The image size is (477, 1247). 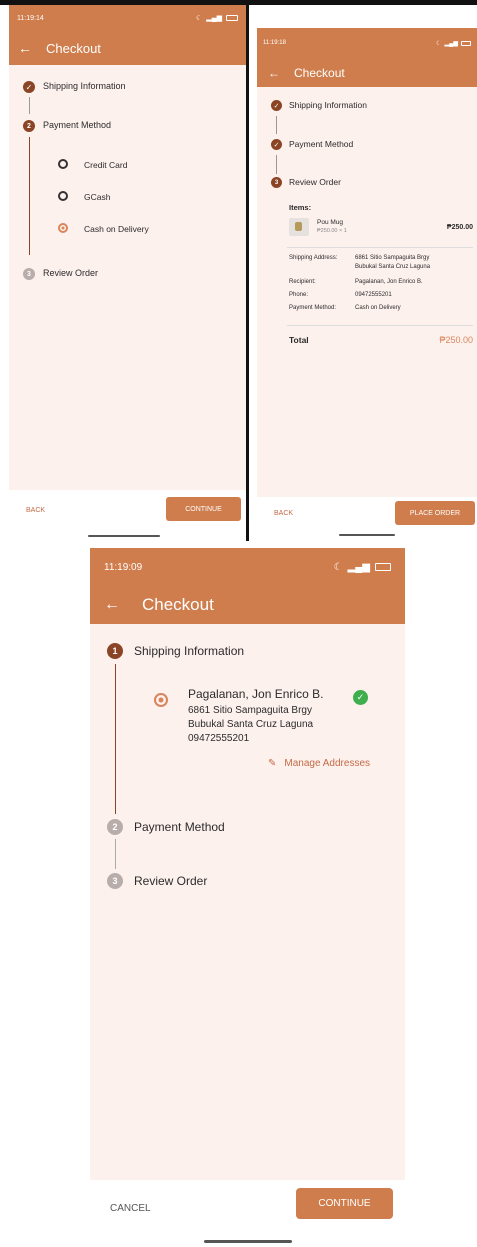 I want to click on option-gcash-label: GCash, so click(x=97, y=197).